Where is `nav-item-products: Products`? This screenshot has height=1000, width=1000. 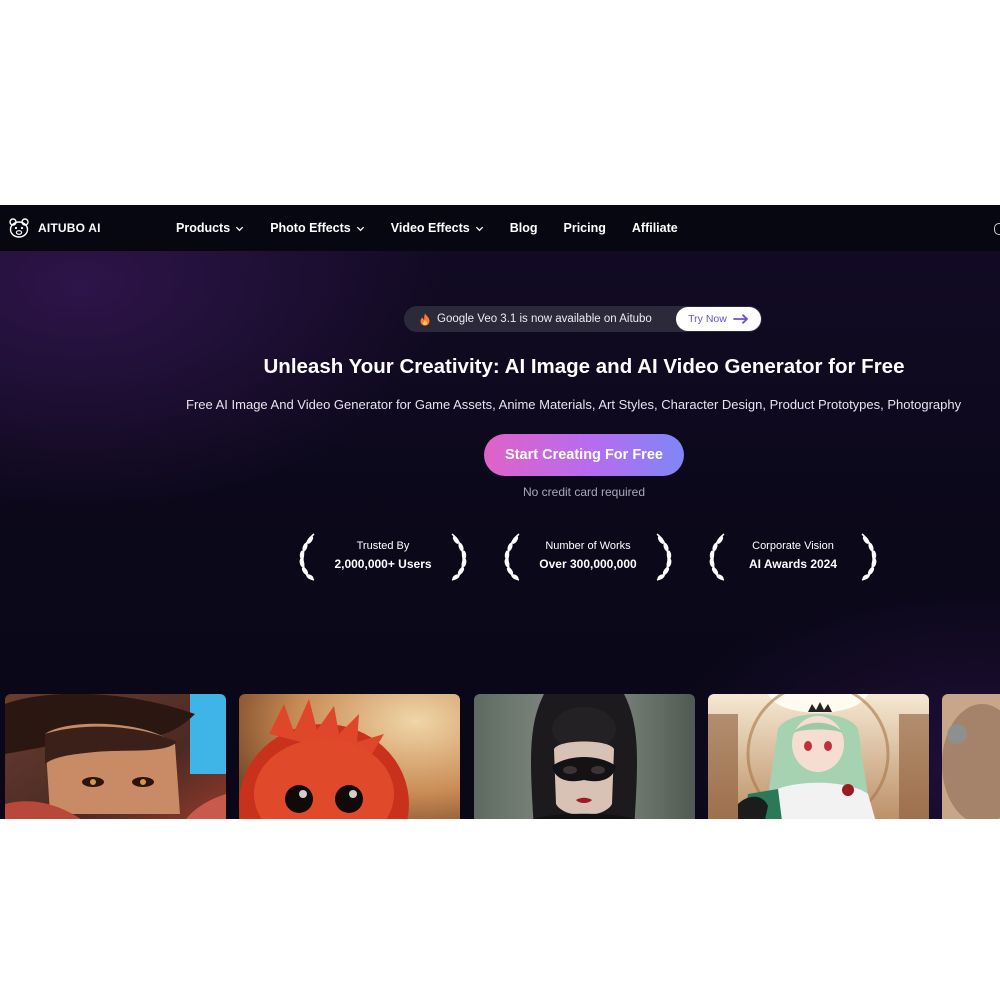 nav-item-products: Products is located at coordinates (210, 228).